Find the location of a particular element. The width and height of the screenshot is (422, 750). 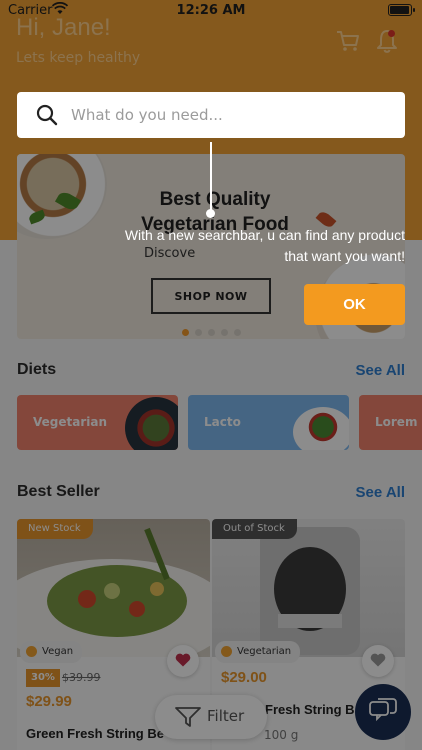

coach-mark-pointer-dot is located at coordinates (210, 213).